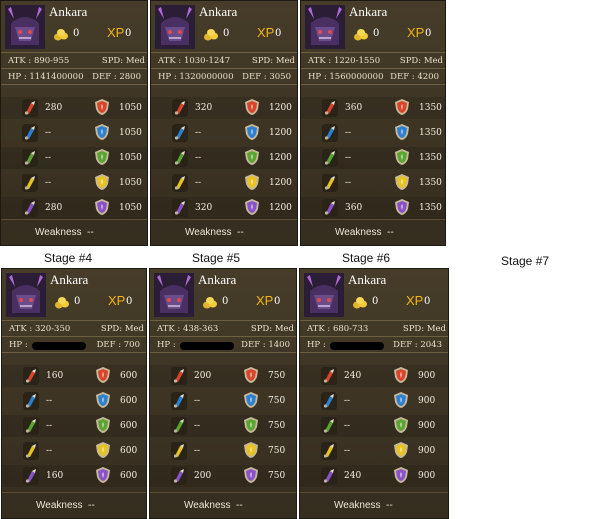 The image size is (612, 519). Describe the element at coordinates (55, 376) in the screenshot. I see `element-attack-value: 160` at that location.